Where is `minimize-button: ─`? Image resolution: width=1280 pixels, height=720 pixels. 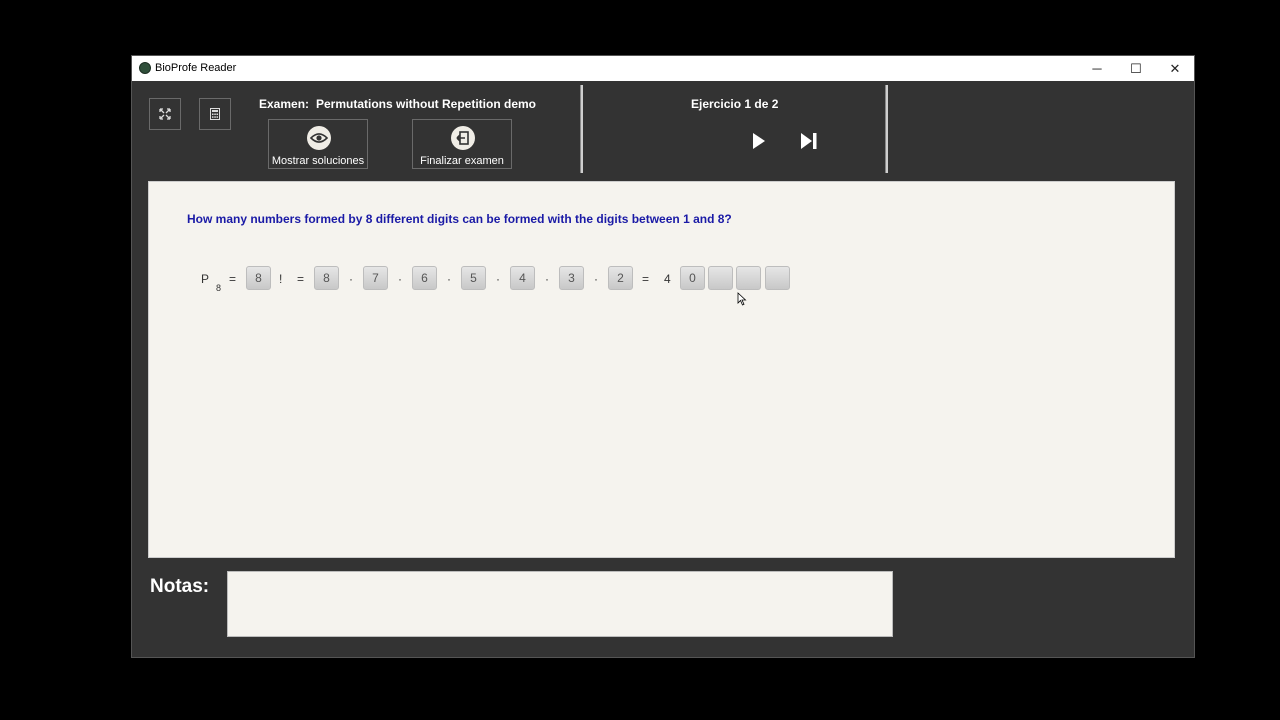
minimize-button: ─ is located at coordinates (1097, 68).